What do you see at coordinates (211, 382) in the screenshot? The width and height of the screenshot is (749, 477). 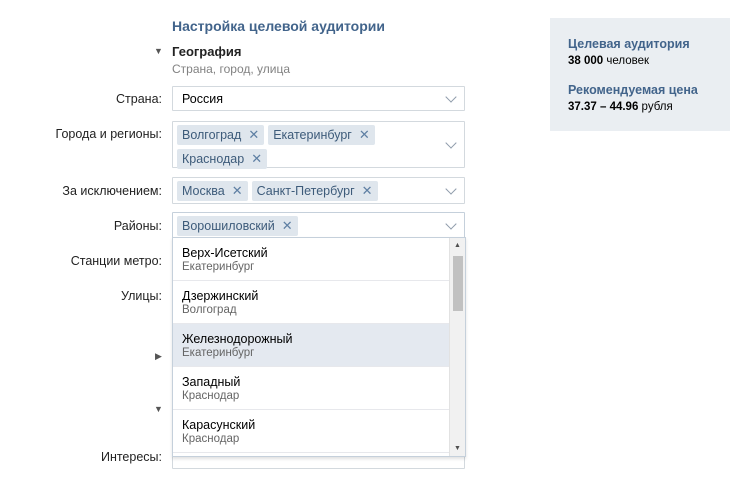 I see `district-name: Западный` at bounding box center [211, 382].